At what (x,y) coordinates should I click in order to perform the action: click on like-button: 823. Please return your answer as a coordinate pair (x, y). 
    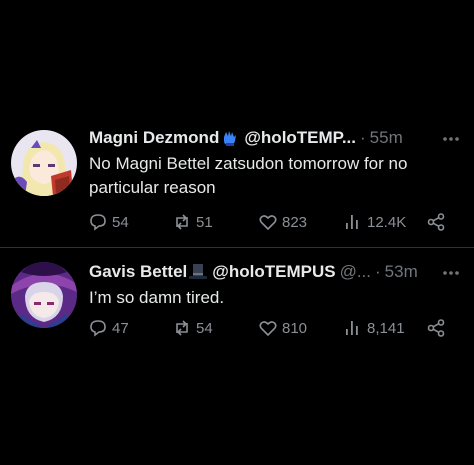
    Looking at the image, I should click on (282, 222).